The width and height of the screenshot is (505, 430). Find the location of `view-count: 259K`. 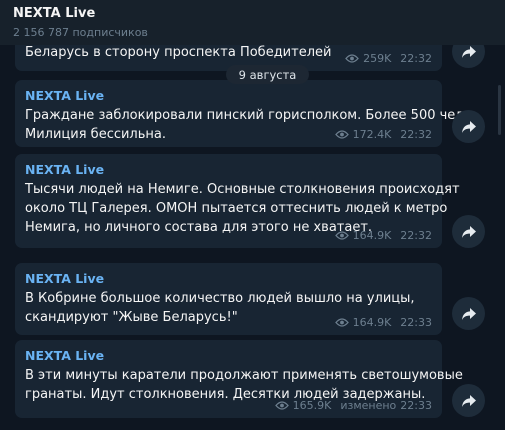

view-count: 259K is located at coordinates (377, 58).